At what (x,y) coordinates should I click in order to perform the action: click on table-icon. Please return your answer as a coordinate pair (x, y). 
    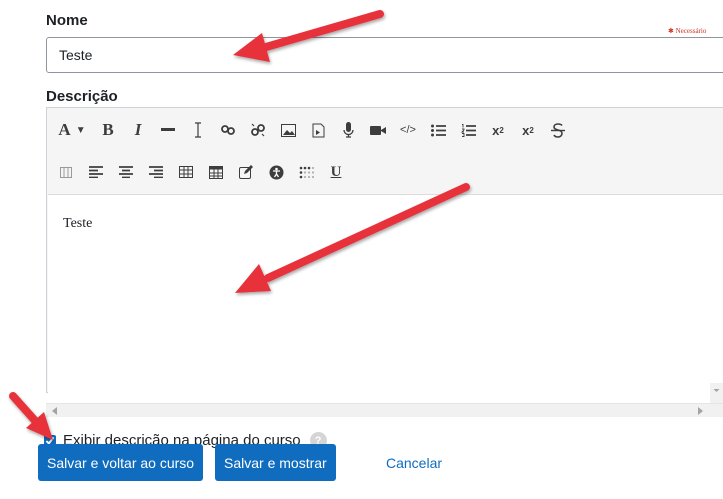
    Looking at the image, I should click on (186, 172).